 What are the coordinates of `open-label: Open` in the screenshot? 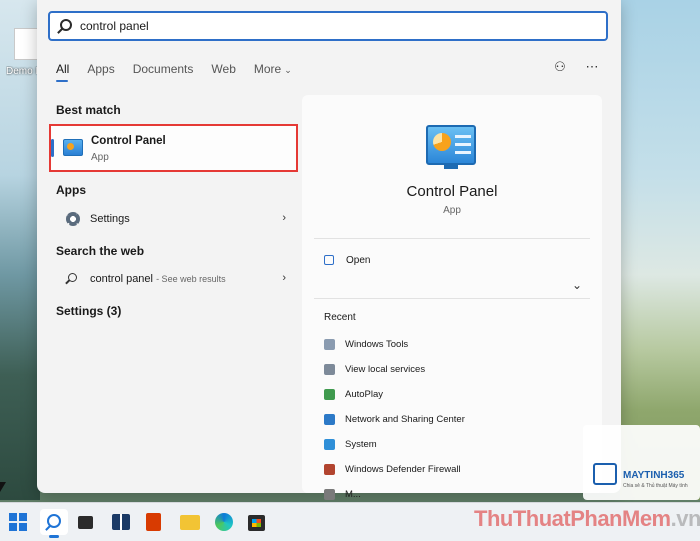 It's located at (358, 260).